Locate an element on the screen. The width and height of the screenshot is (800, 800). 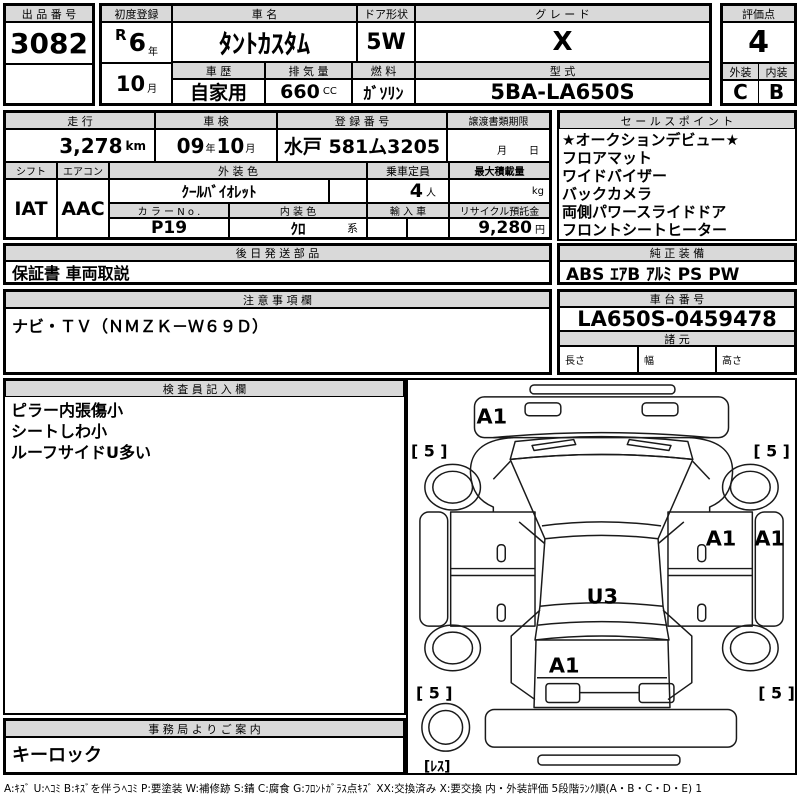
door-handle-left-rear is located at coordinates (501, 612).